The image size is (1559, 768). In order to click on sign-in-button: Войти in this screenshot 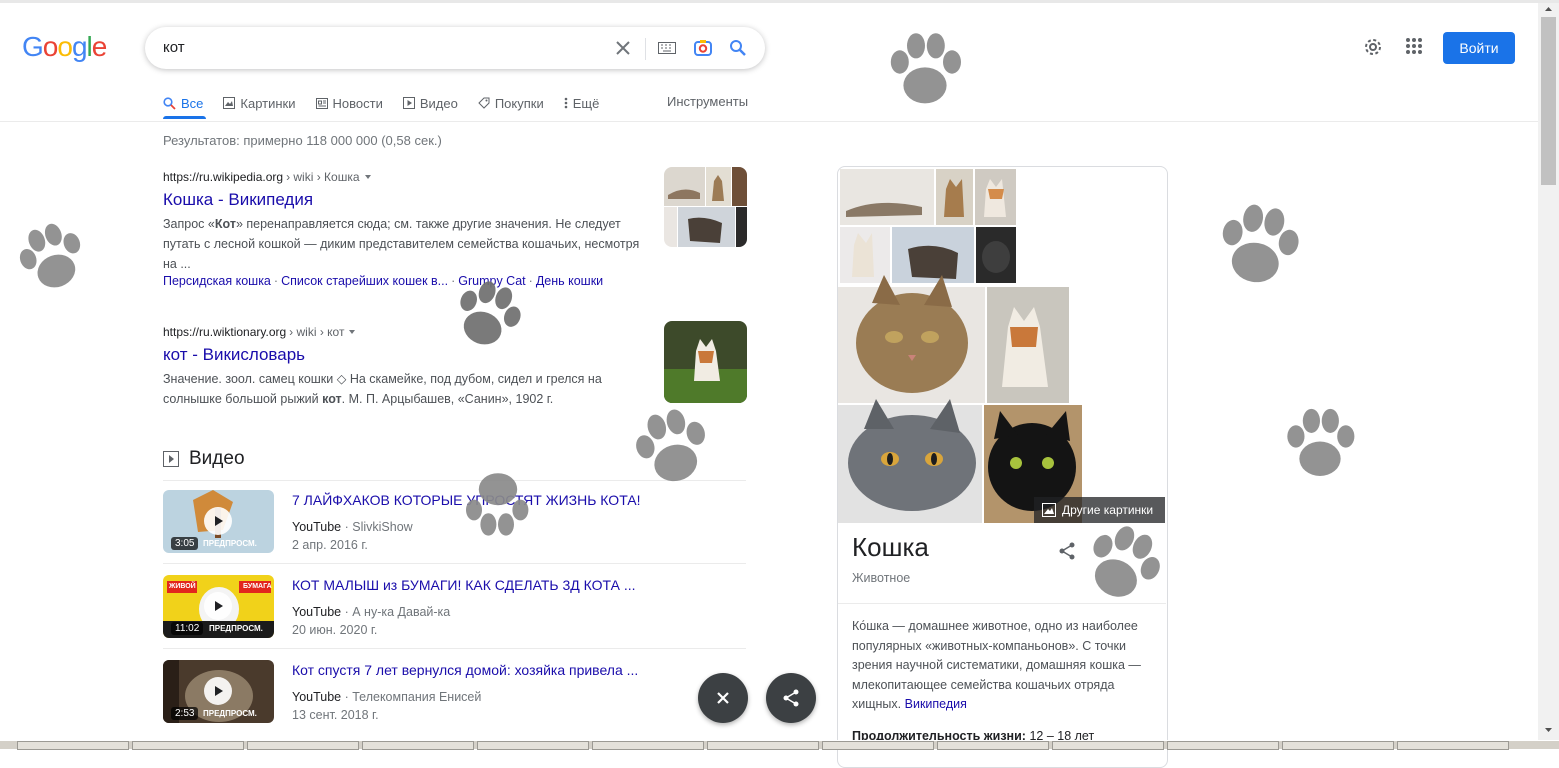, I will do `click(1479, 48)`.